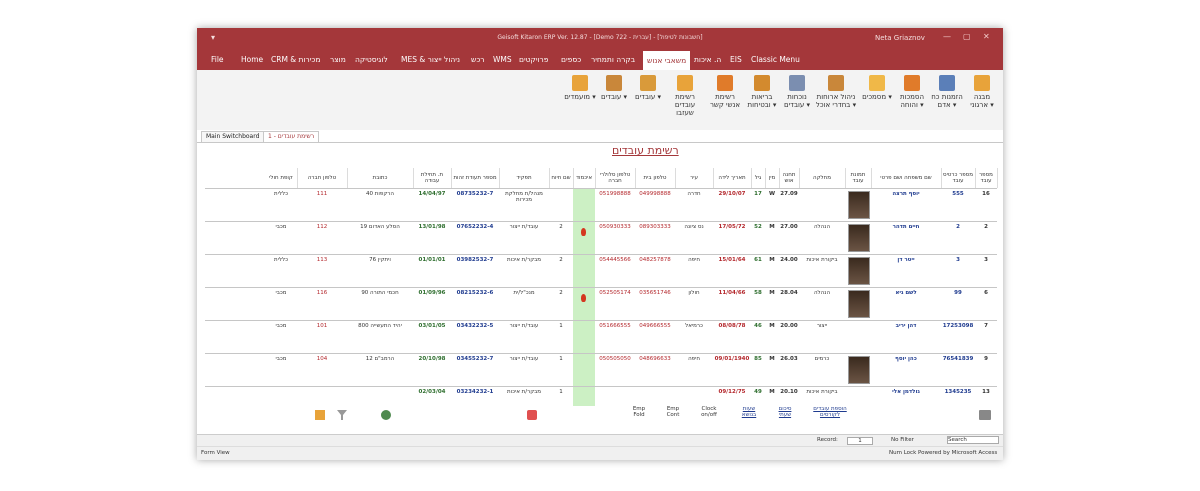  What do you see at coordinates (906, 293) in the screenshot?
I see `cell-name: לשם גיא` at bounding box center [906, 293].